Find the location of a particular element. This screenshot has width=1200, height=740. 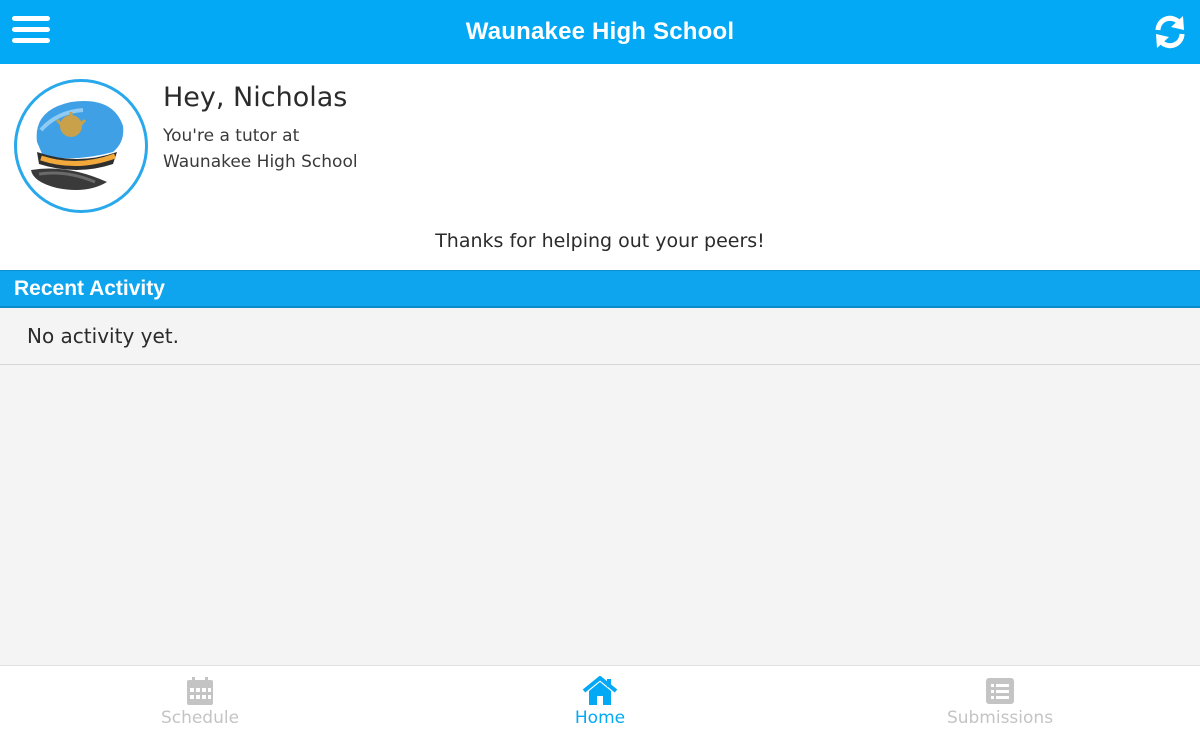

empty-activity-text: No activity yet. is located at coordinates (103, 336).